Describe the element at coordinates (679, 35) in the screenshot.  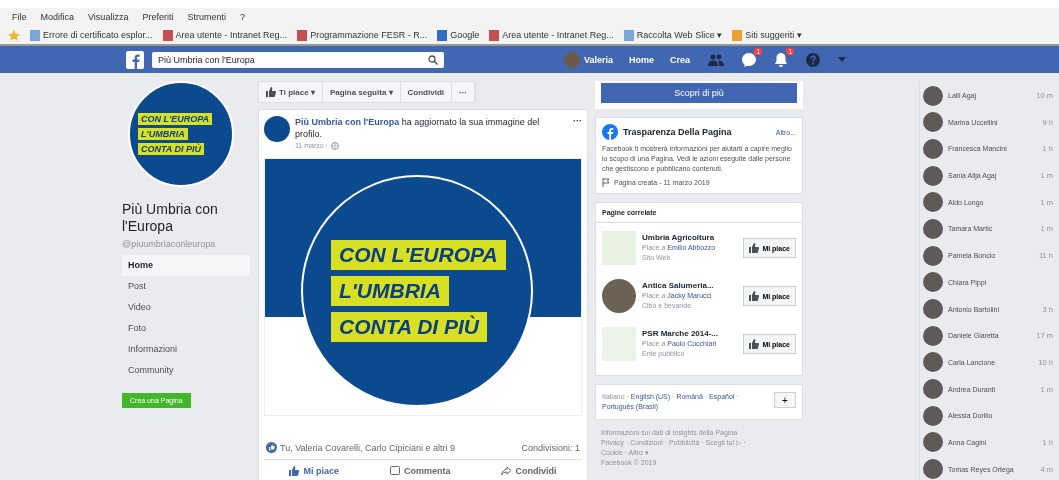
I see `bookmark-link: Raccolta Web Slice ▾` at that location.